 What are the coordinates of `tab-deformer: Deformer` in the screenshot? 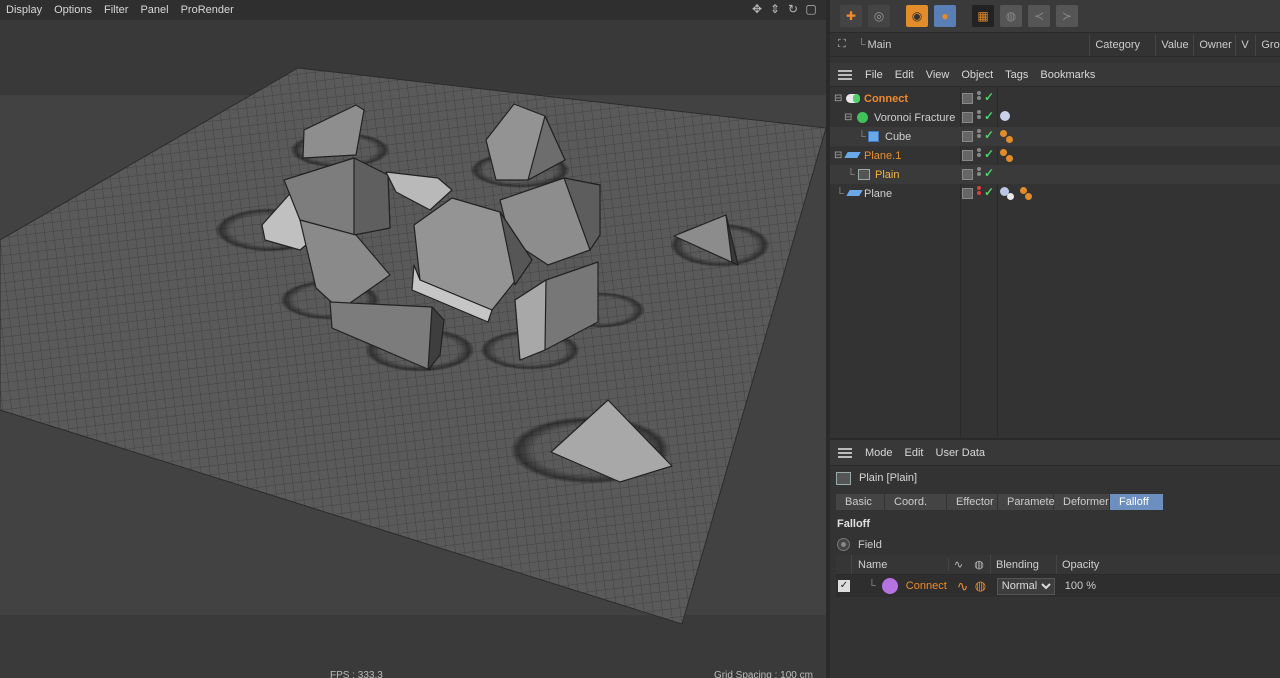 It's located at (1082, 502).